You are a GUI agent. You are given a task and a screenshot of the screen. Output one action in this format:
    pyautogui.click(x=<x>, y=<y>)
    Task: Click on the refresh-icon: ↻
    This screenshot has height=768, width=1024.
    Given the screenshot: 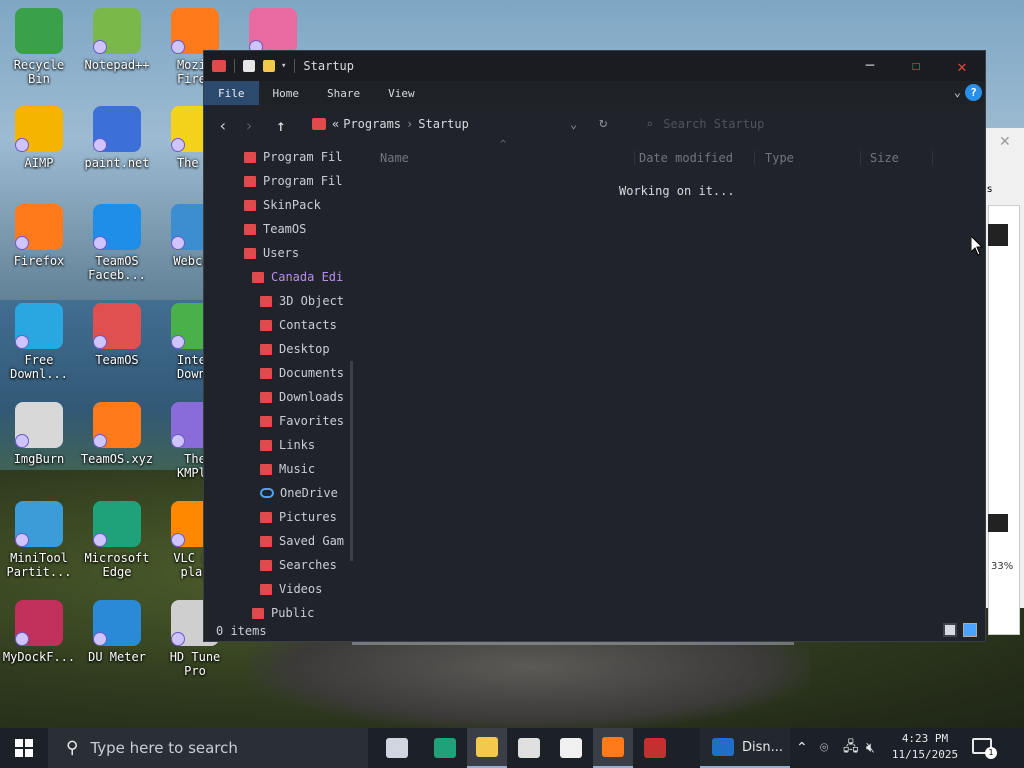 What is the action you would take?
    pyautogui.click(x=603, y=123)
    